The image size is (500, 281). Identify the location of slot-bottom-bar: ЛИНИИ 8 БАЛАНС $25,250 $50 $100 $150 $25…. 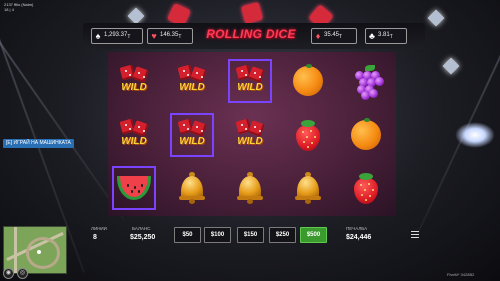
(254, 234).